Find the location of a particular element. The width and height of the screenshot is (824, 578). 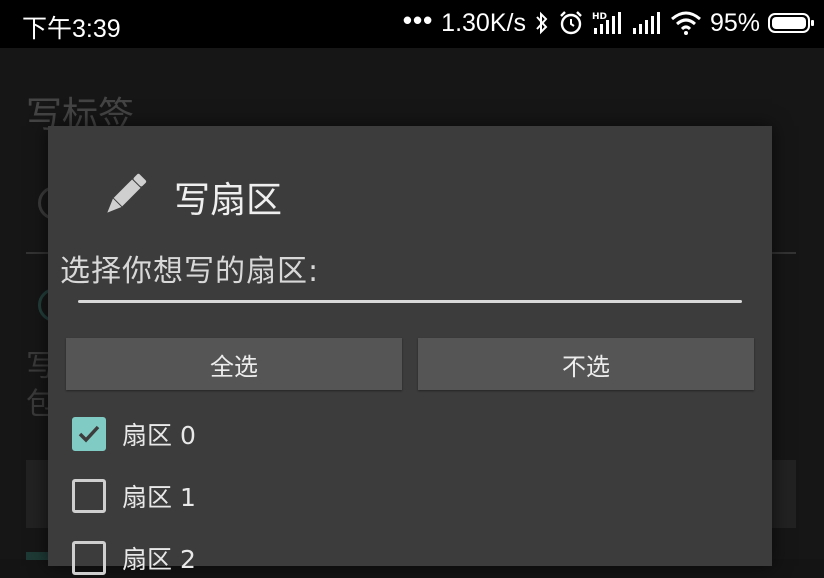

select-none-button: 不选 is located at coordinates (586, 364).